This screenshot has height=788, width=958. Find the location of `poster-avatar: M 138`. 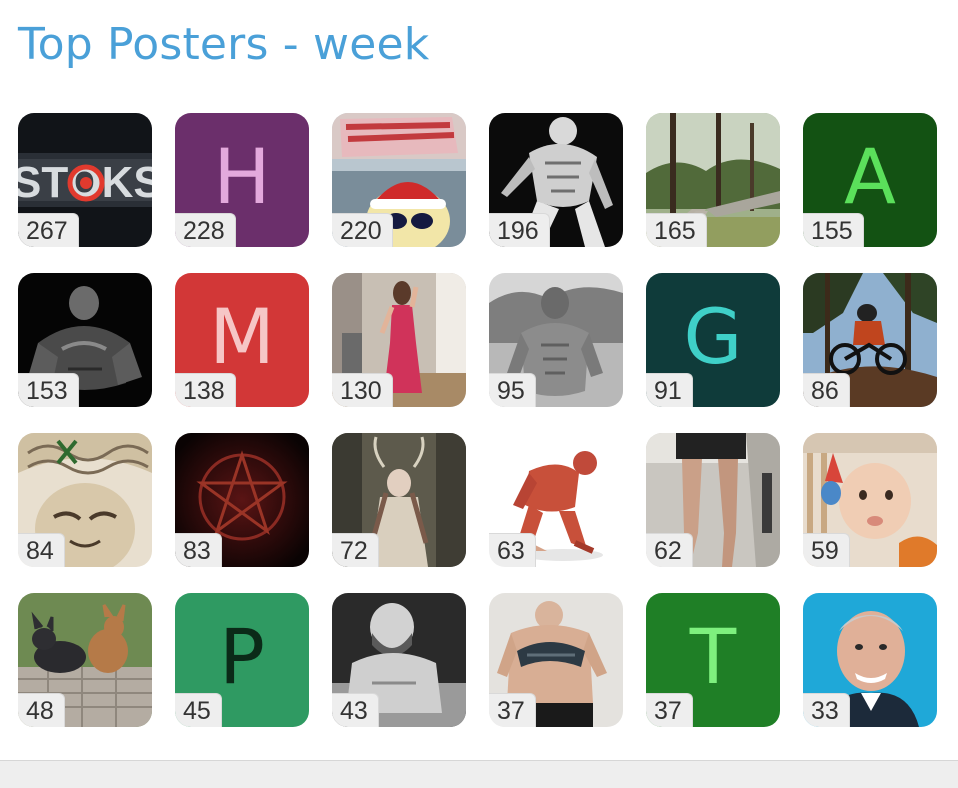

poster-avatar: M 138 is located at coordinates (242, 340).